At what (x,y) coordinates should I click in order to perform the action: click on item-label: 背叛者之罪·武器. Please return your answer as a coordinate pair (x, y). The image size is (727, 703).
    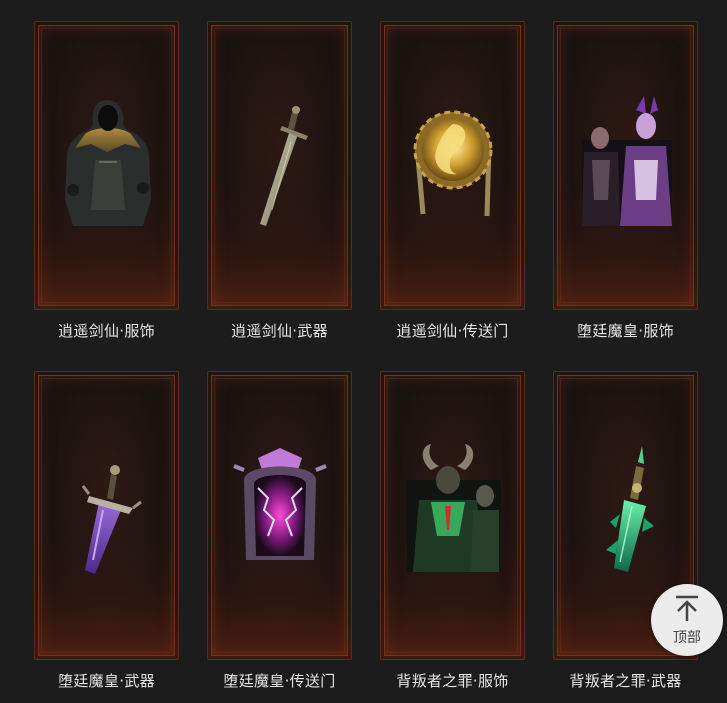
    Looking at the image, I should click on (625, 681).